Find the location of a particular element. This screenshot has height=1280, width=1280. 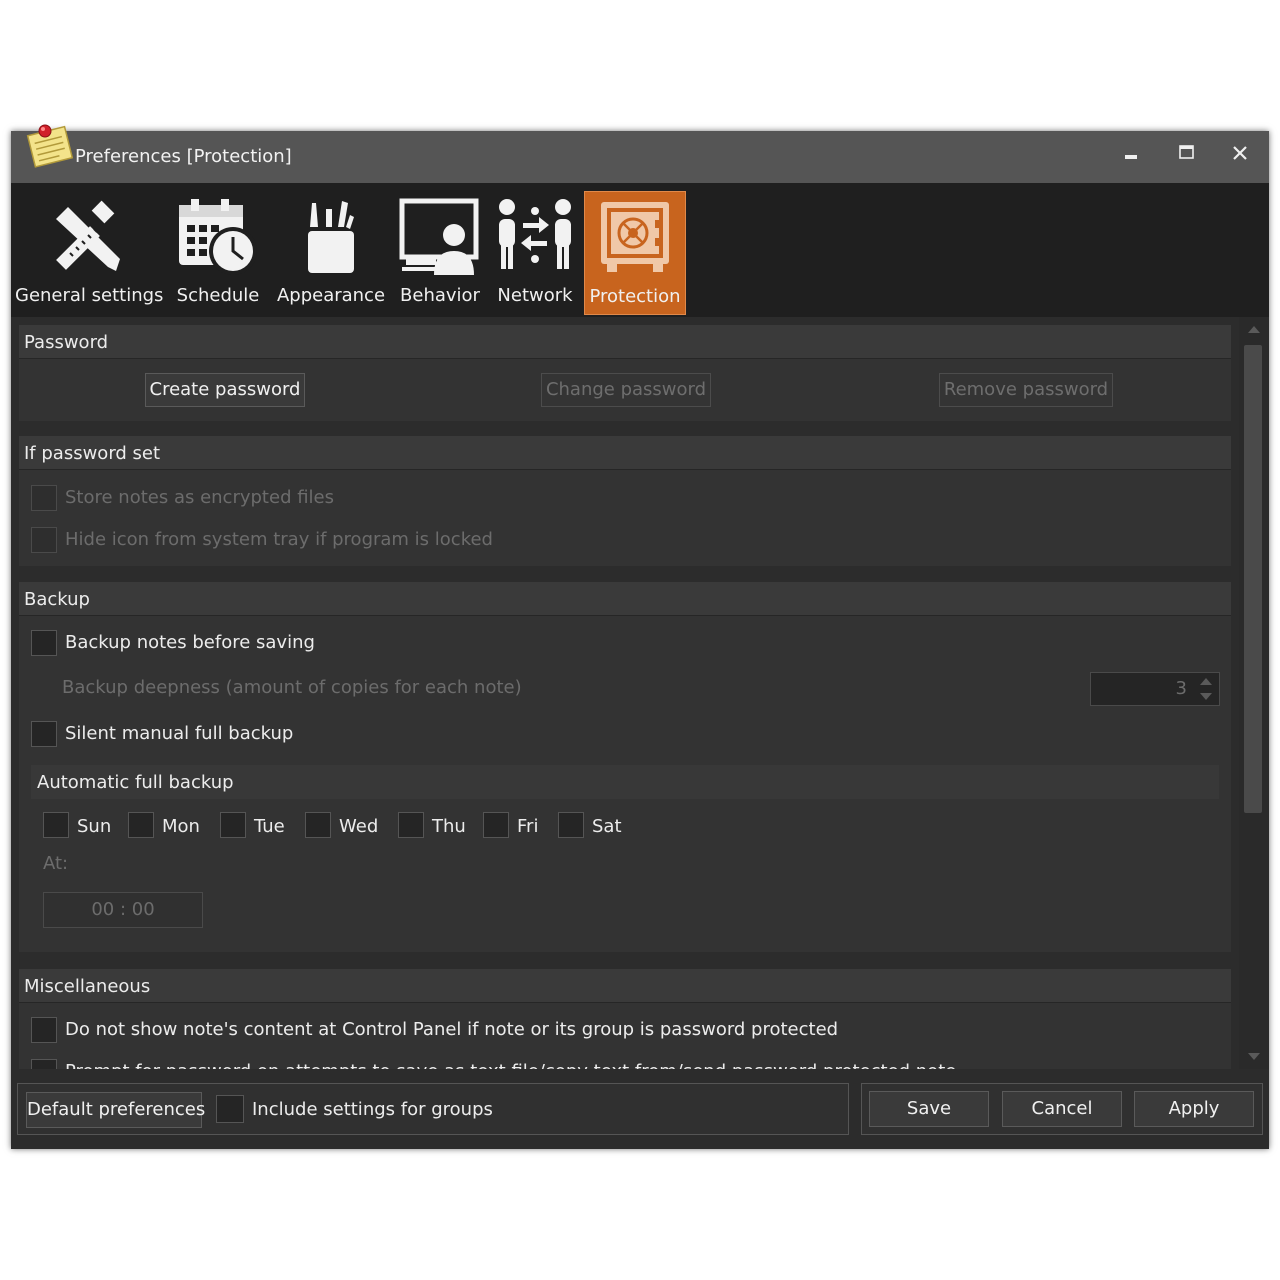

day-label: Mon is located at coordinates (181, 826).